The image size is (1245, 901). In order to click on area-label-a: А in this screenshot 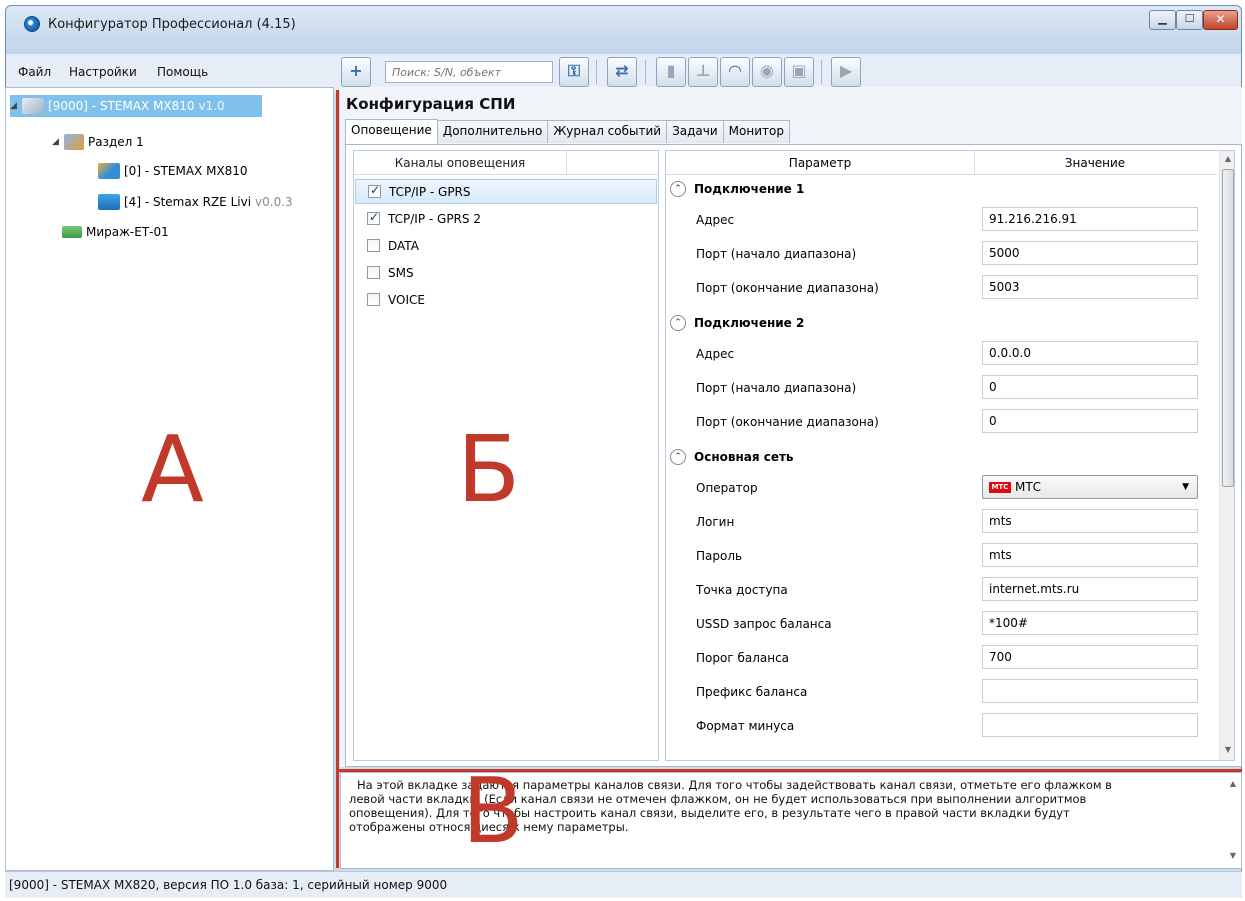, I will do `click(172, 469)`.